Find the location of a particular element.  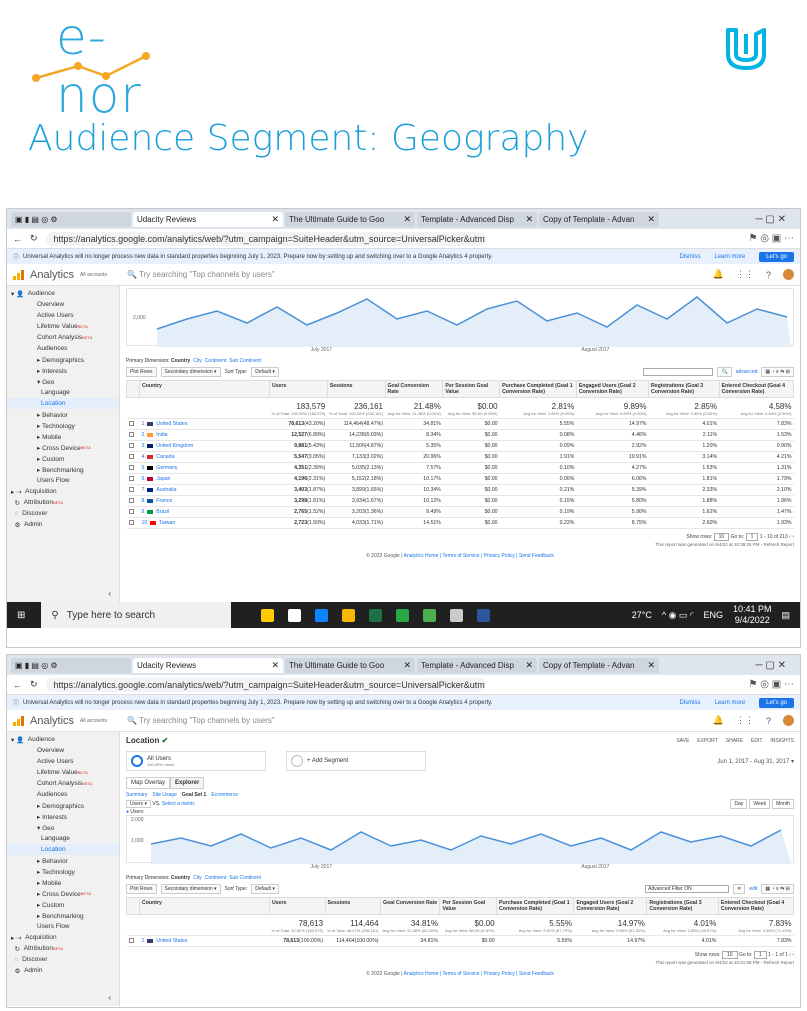

clock: 10:41 PM 9/4/2022 is located at coordinates (752, 615).